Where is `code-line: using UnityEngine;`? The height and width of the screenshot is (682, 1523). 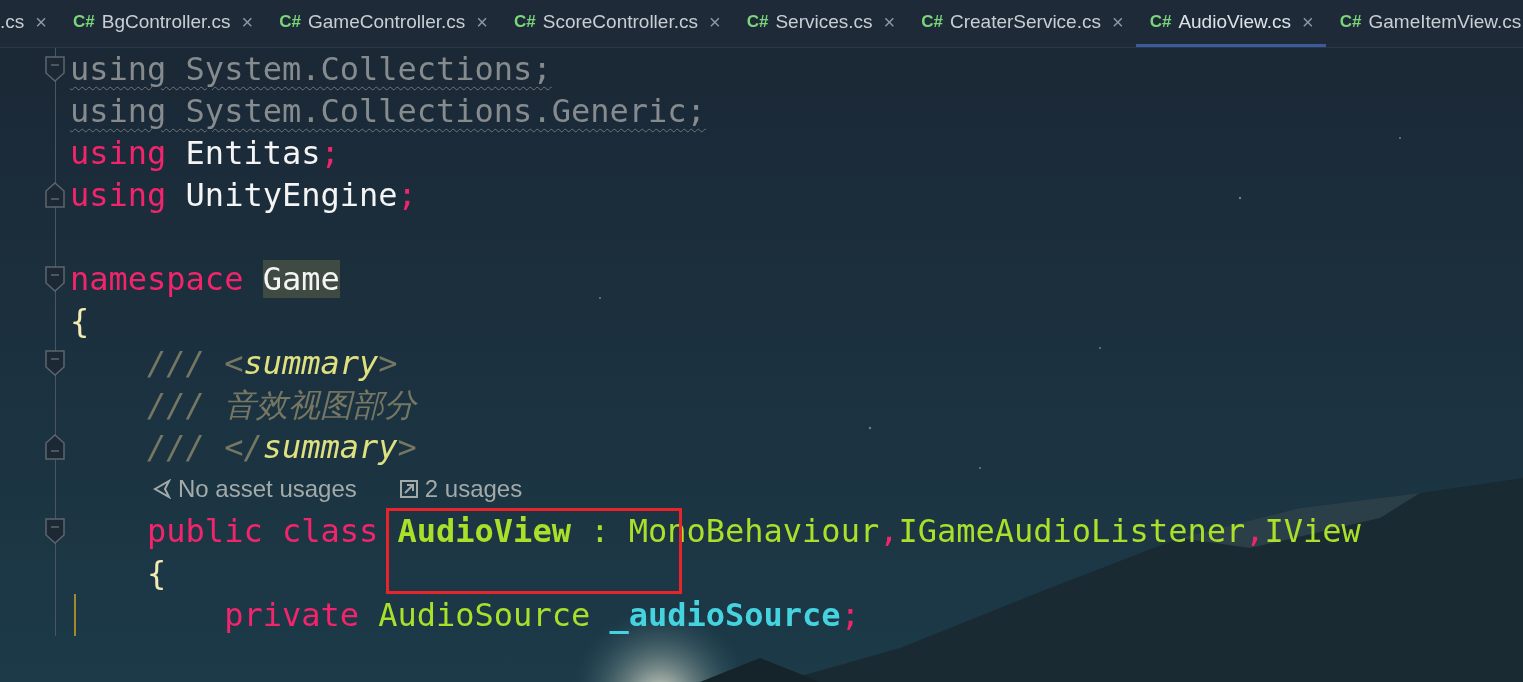
code-line: using UnityEngine; is located at coordinates (243, 195).